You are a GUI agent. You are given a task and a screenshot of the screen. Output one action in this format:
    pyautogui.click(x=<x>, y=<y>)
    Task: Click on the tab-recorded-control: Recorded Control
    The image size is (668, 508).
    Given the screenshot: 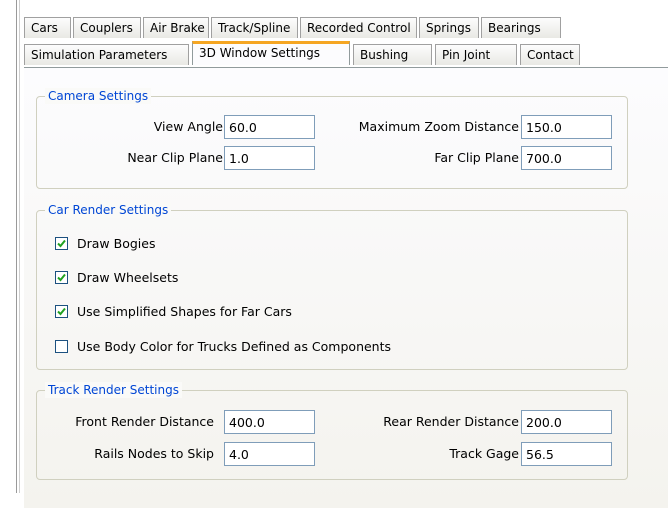 What is the action you would take?
    pyautogui.click(x=358, y=27)
    